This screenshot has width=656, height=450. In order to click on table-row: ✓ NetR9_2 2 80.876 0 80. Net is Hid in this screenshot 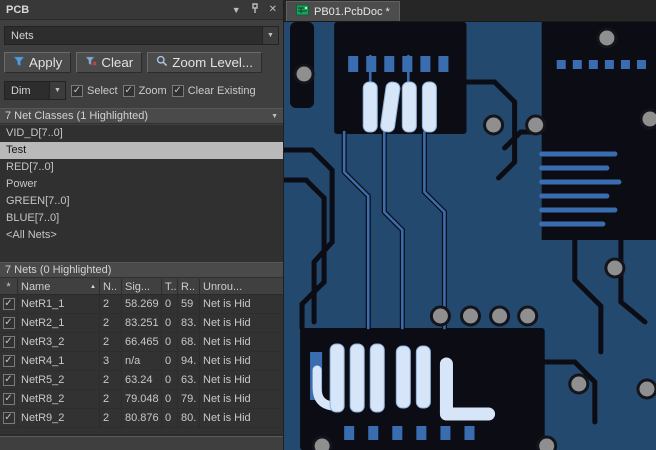, I will do `click(141, 418)`.